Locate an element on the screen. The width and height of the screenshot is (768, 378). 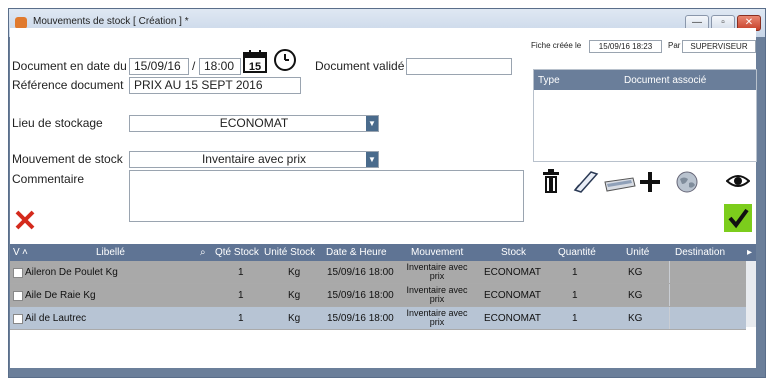
clock-icon is located at coordinates (285, 60).